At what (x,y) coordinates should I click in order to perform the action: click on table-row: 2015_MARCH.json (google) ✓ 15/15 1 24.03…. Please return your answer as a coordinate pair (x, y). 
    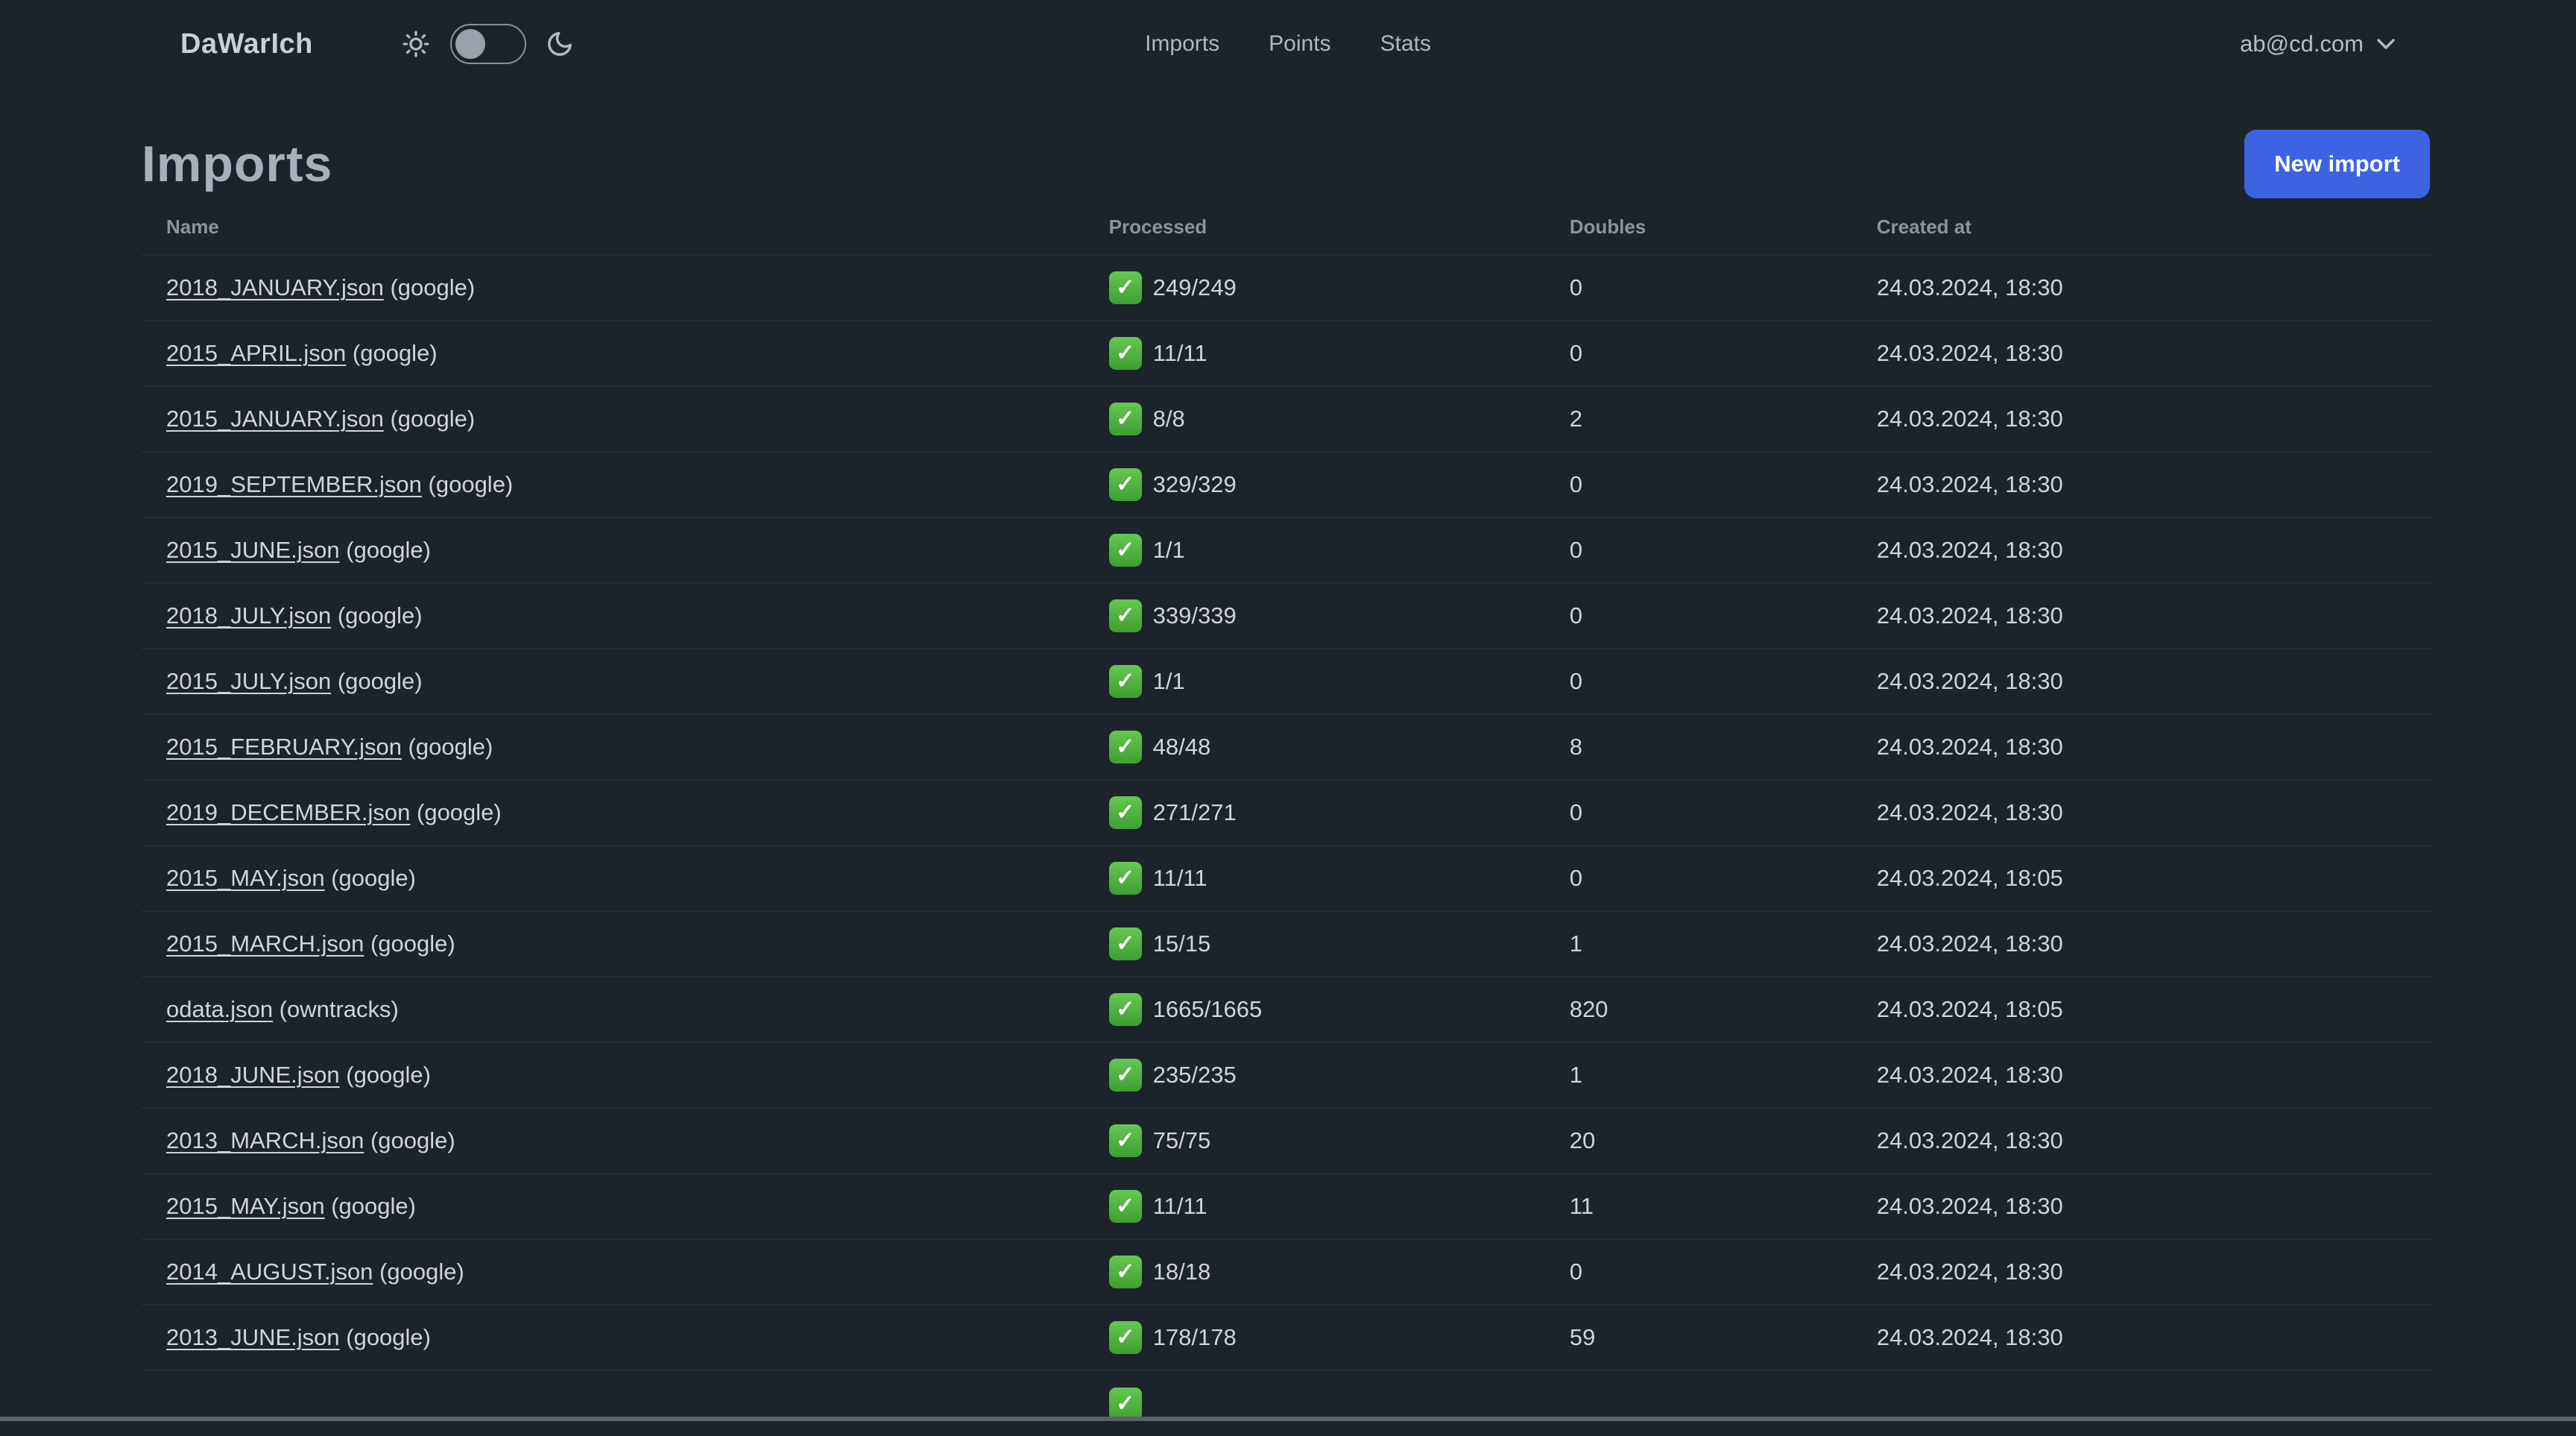
    Looking at the image, I should click on (1288, 944).